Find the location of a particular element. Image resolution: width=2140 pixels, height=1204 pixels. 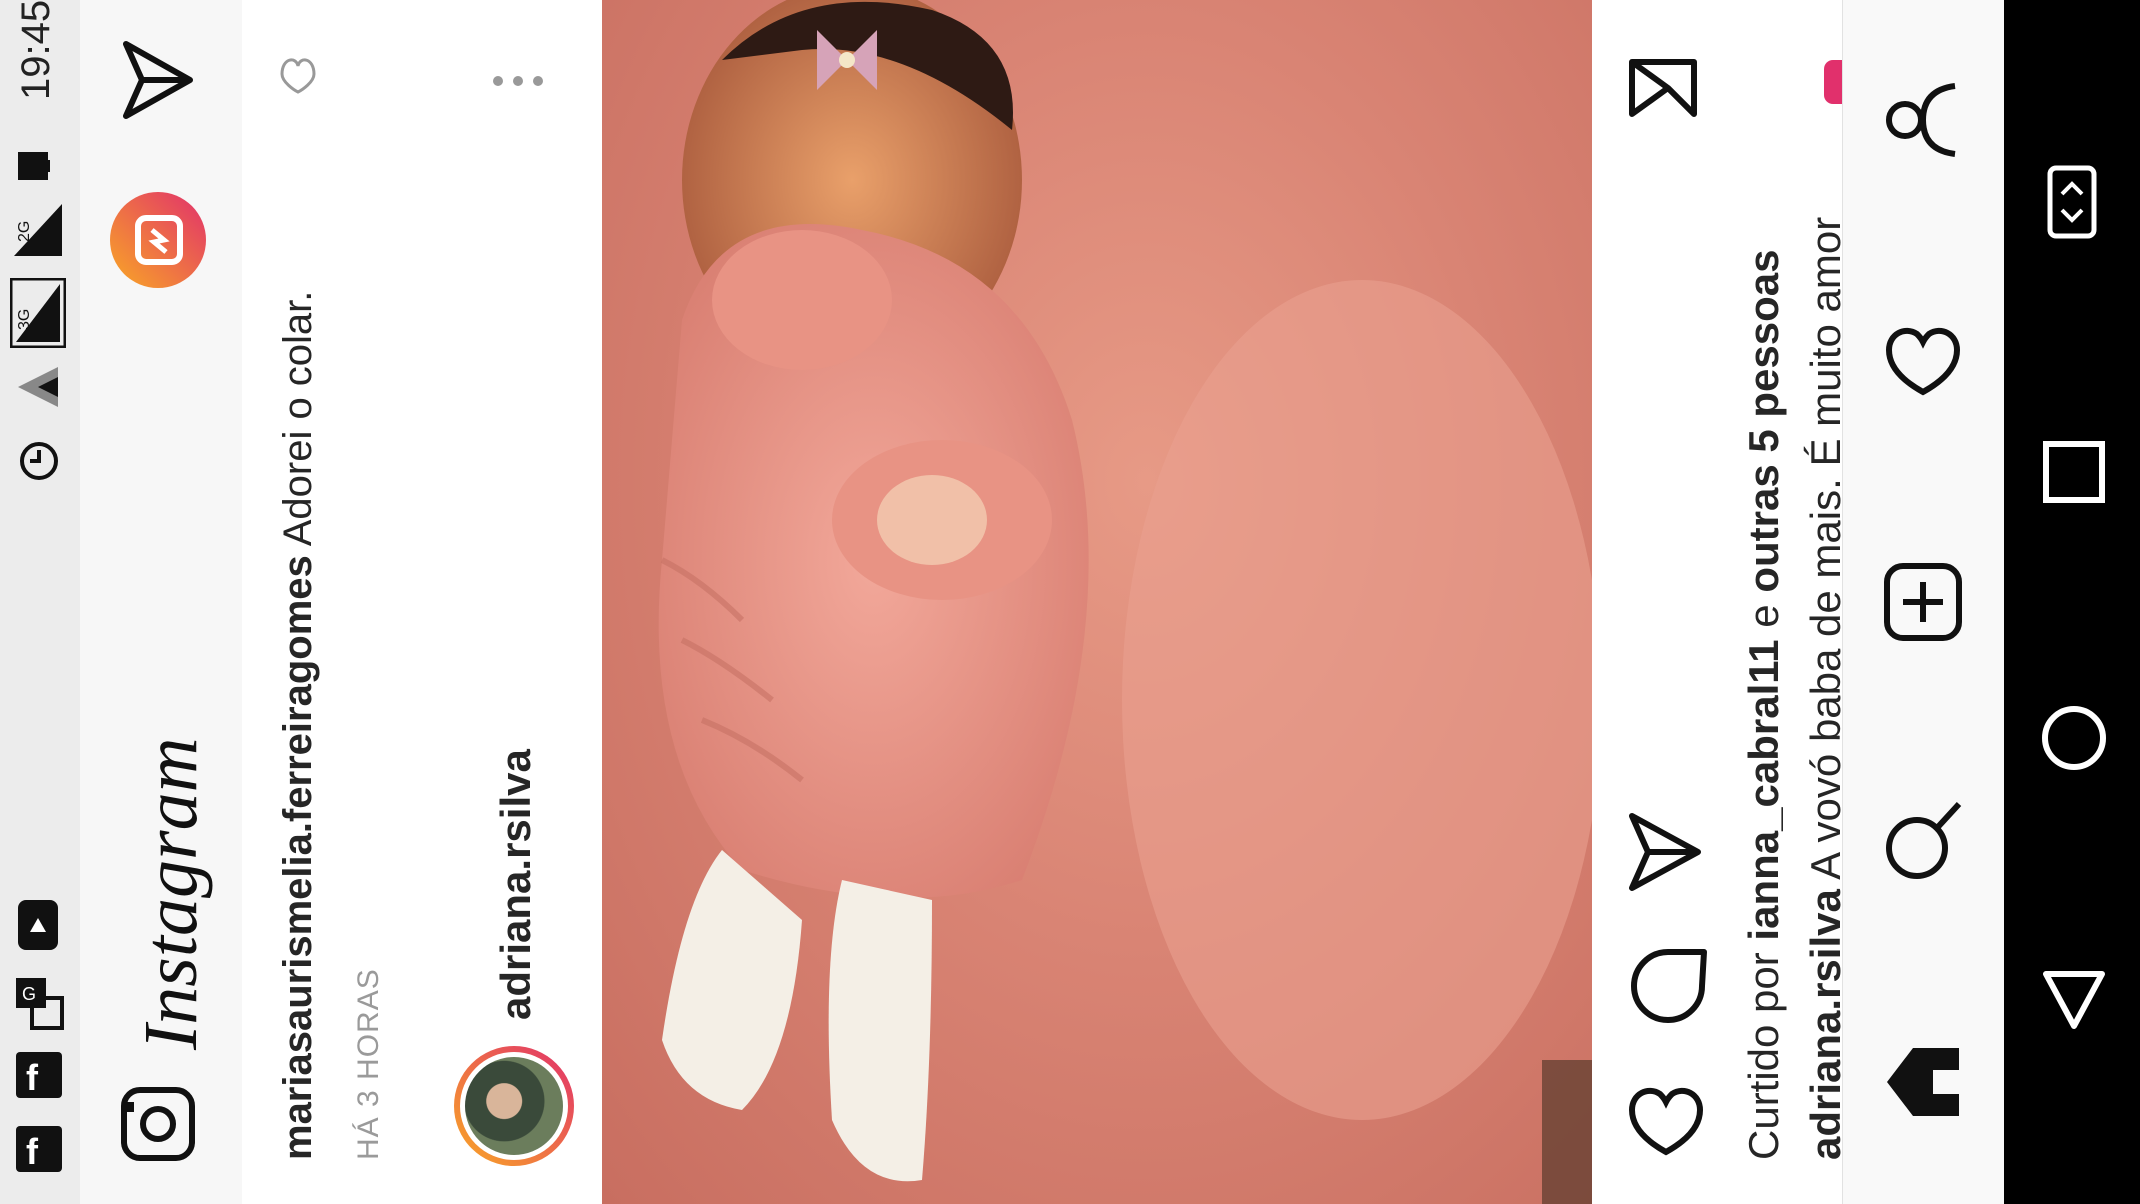

signal-2g-icon: 2G is located at coordinates (38, 230).